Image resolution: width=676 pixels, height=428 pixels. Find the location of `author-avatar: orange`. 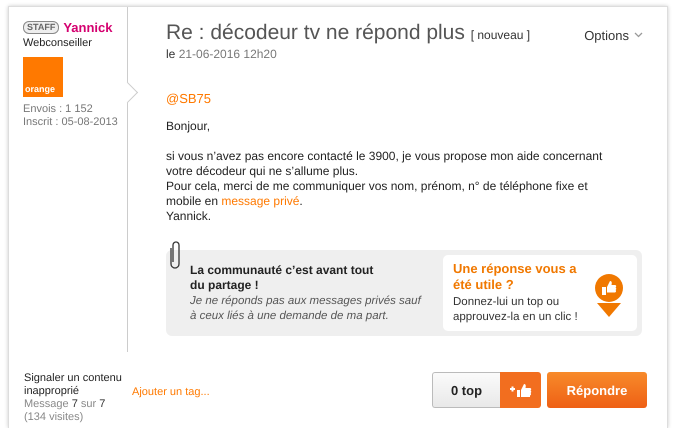

author-avatar: orange is located at coordinates (43, 77).